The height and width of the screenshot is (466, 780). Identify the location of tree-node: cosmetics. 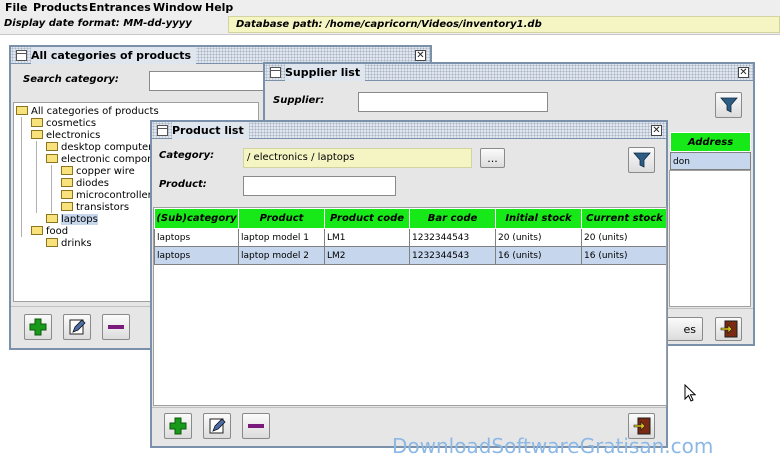
(63, 124).